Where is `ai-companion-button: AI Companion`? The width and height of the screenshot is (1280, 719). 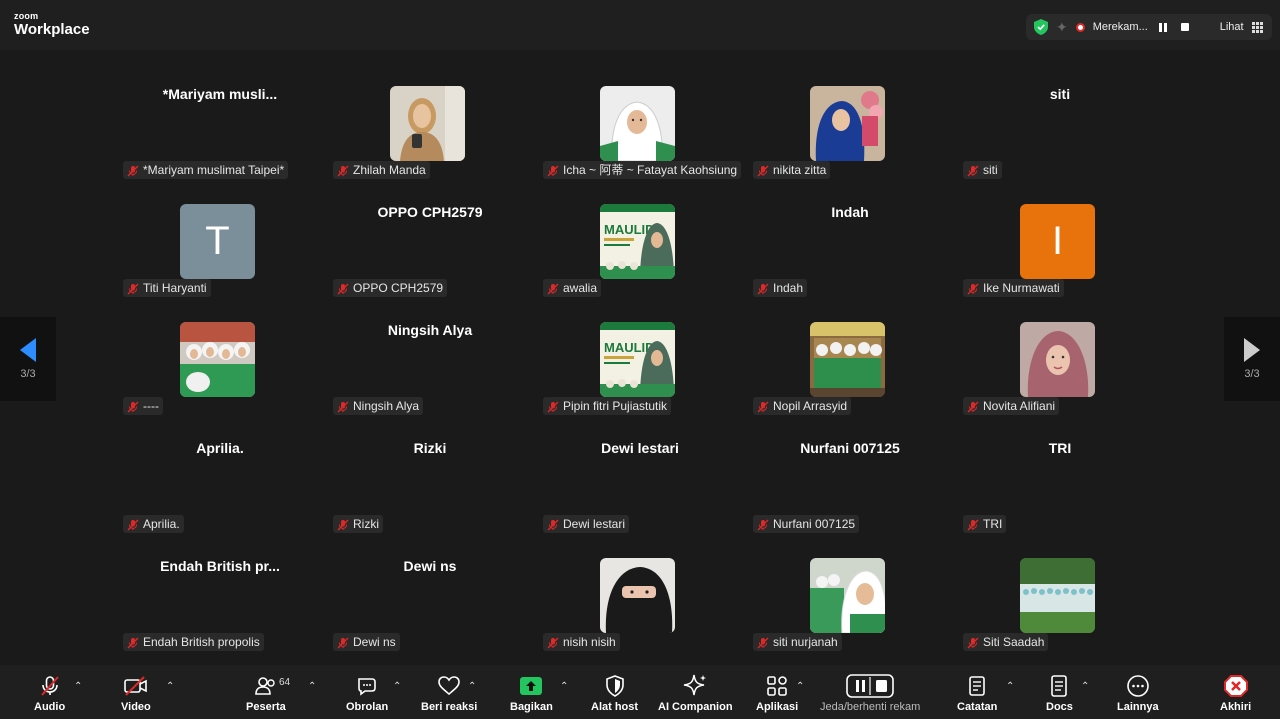 ai-companion-button: AI Companion is located at coordinates (695, 693).